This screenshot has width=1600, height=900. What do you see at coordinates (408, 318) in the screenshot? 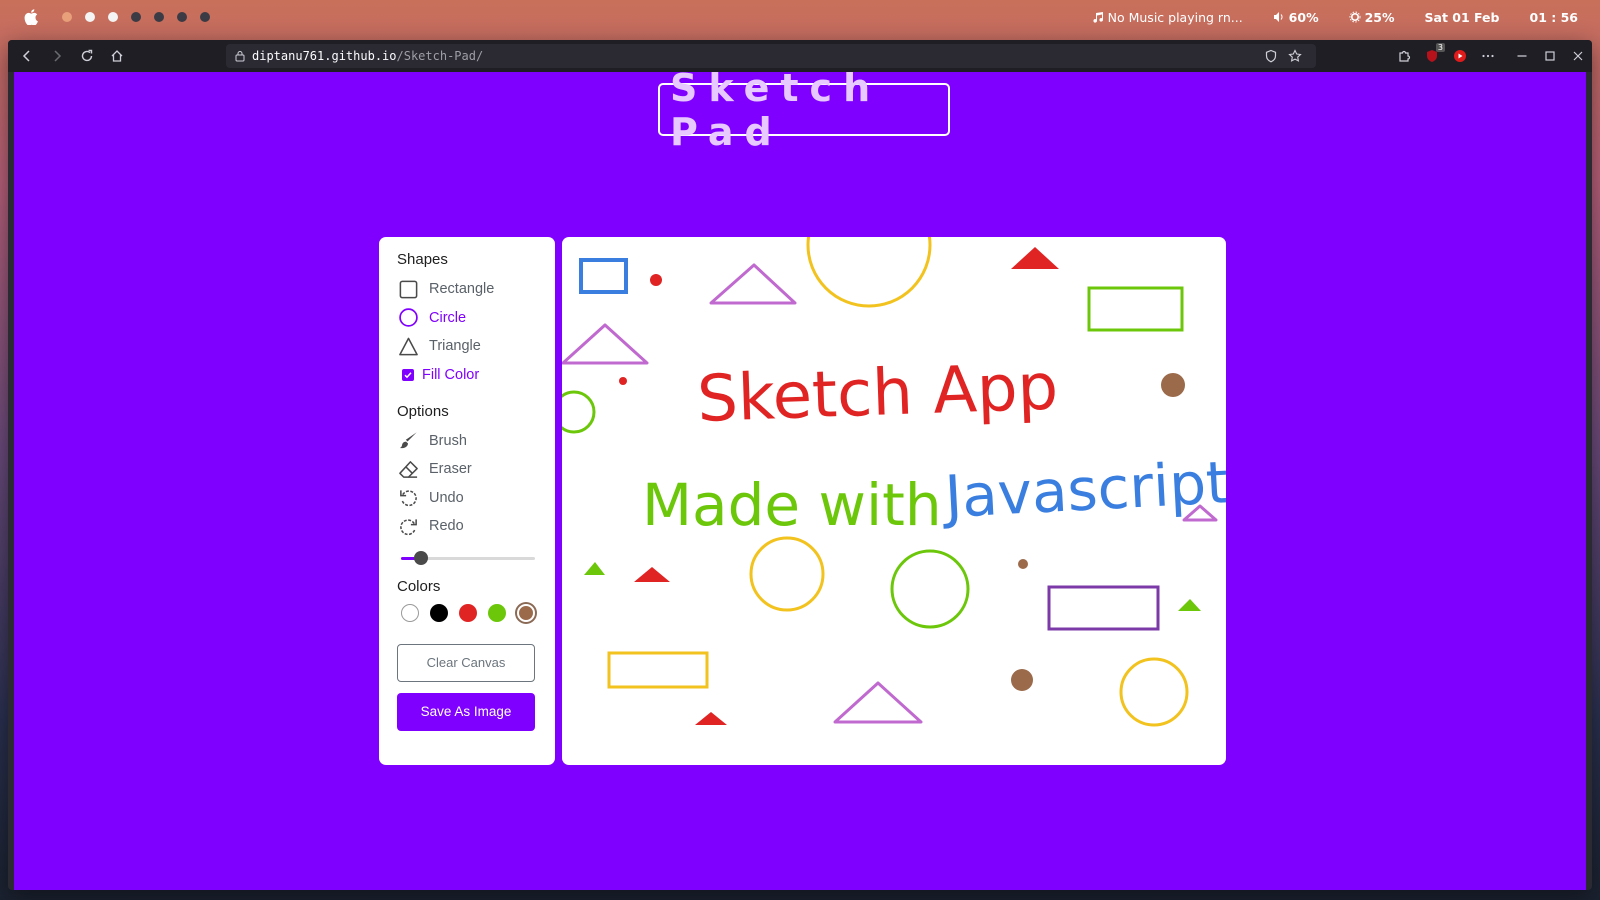
I see `circle-icon` at bounding box center [408, 318].